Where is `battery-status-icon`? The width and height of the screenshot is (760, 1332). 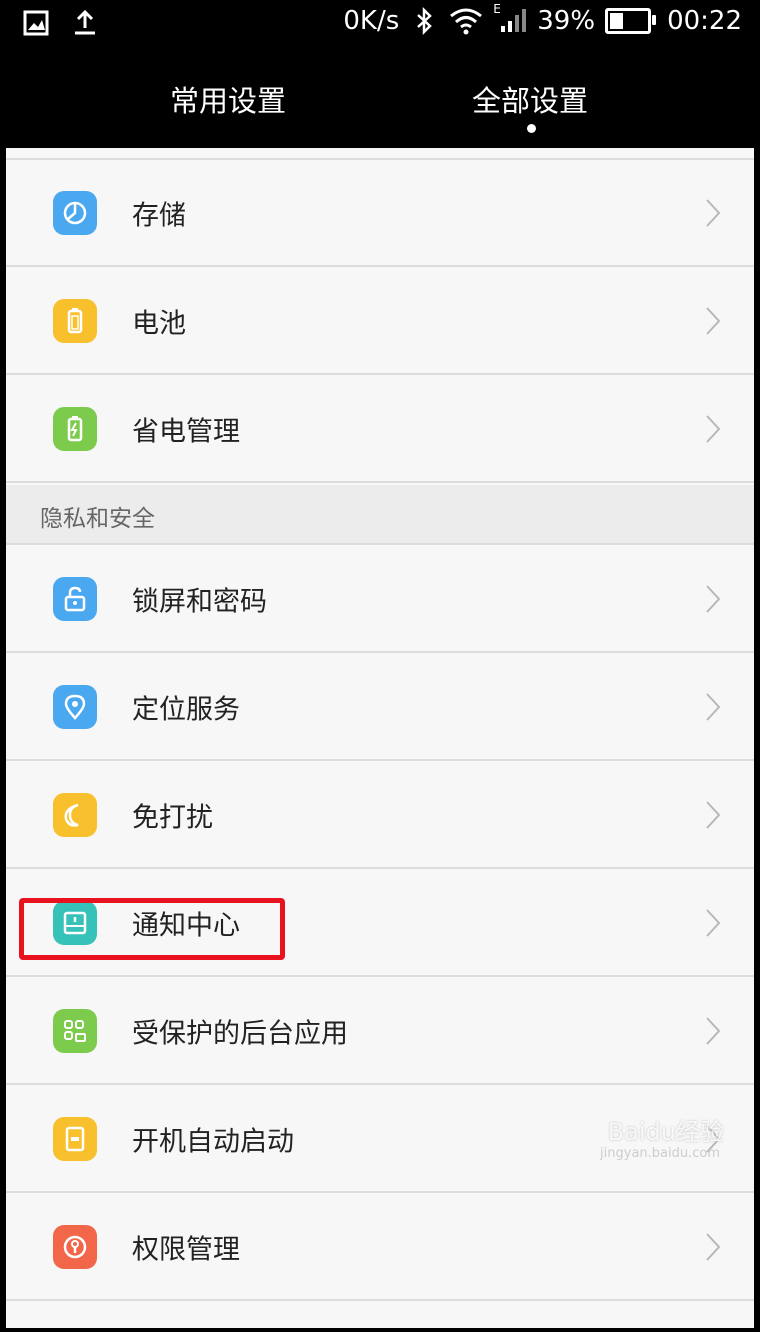 battery-status-icon is located at coordinates (631, 21).